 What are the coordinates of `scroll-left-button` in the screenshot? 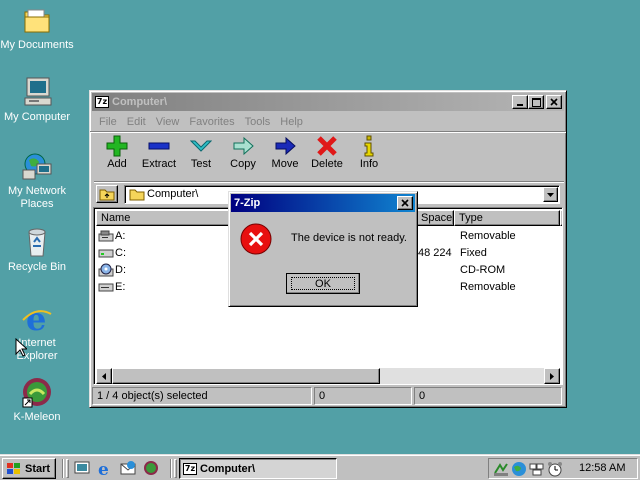 It's located at (104, 376).